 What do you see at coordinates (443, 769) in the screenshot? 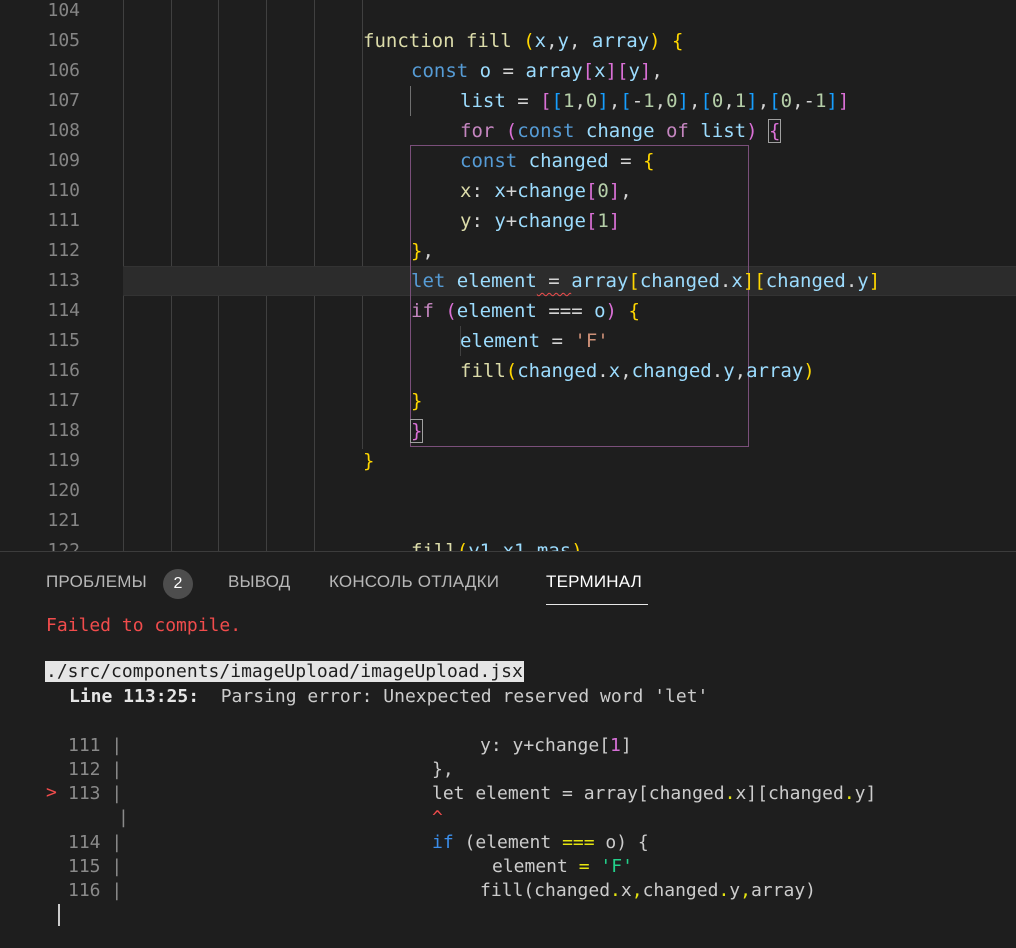
I see `snippet-code: },` at bounding box center [443, 769].